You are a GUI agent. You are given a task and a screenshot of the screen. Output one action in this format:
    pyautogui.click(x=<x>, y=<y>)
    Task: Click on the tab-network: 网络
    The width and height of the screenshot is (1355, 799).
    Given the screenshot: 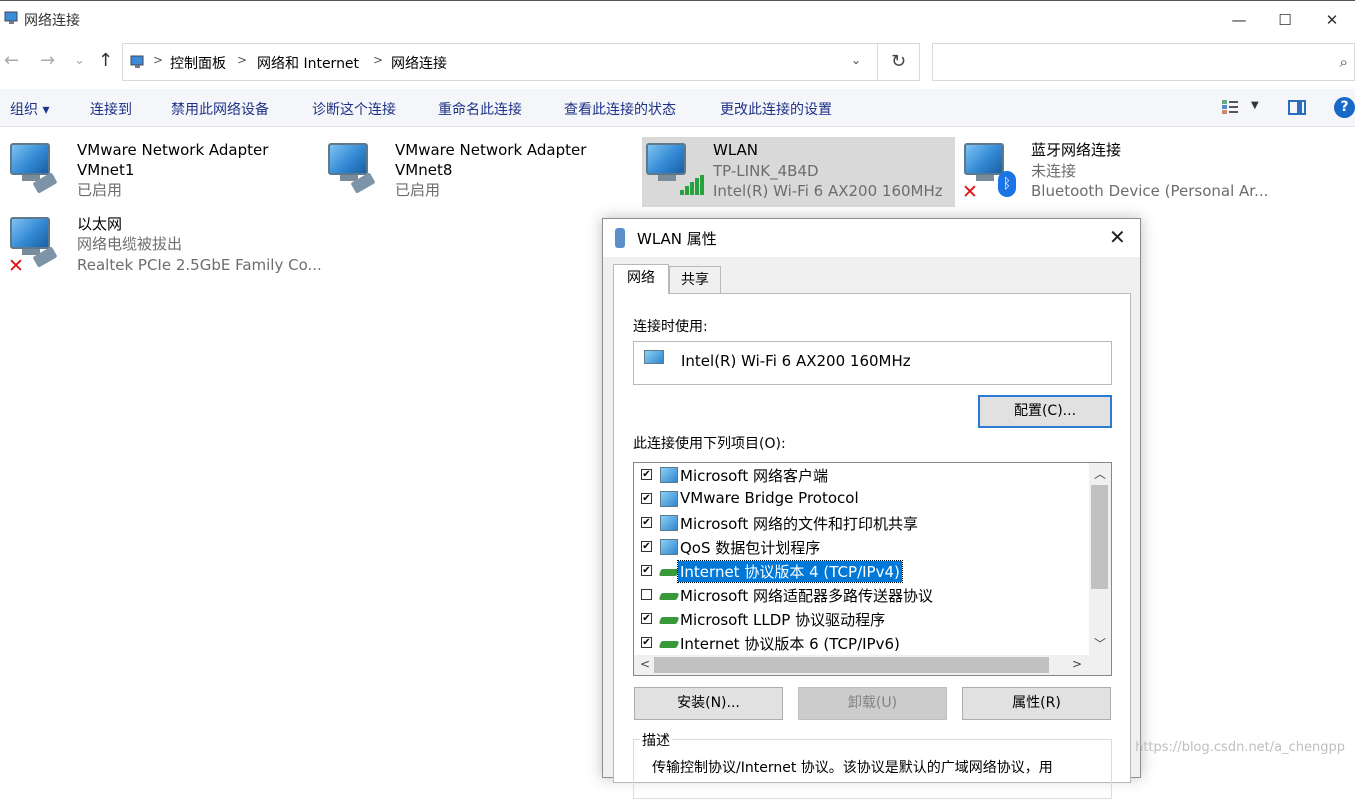 What is the action you would take?
    pyautogui.click(x=641, y=279)
    